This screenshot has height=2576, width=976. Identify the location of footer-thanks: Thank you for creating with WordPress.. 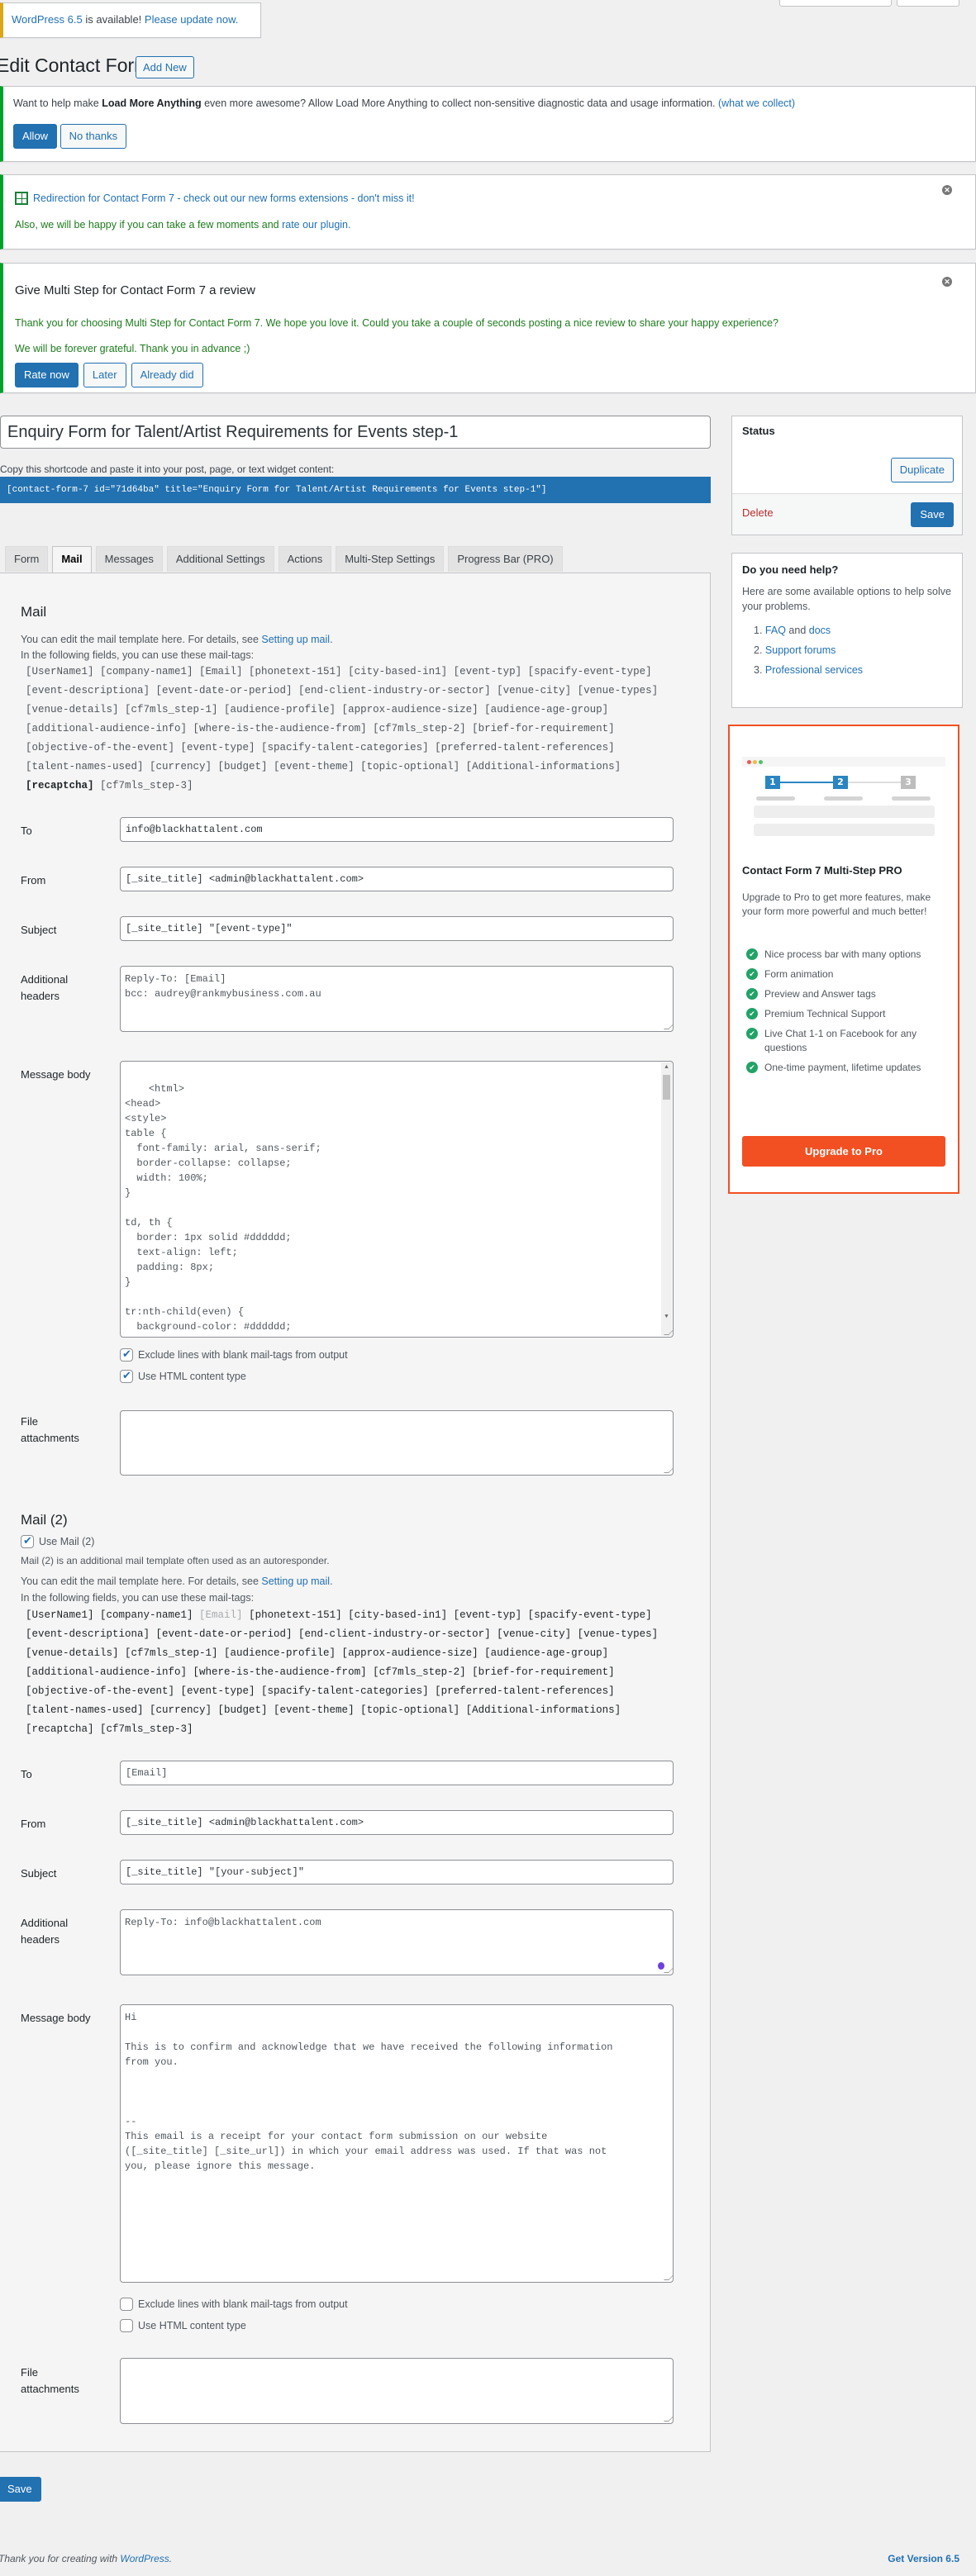
(86, 2558).